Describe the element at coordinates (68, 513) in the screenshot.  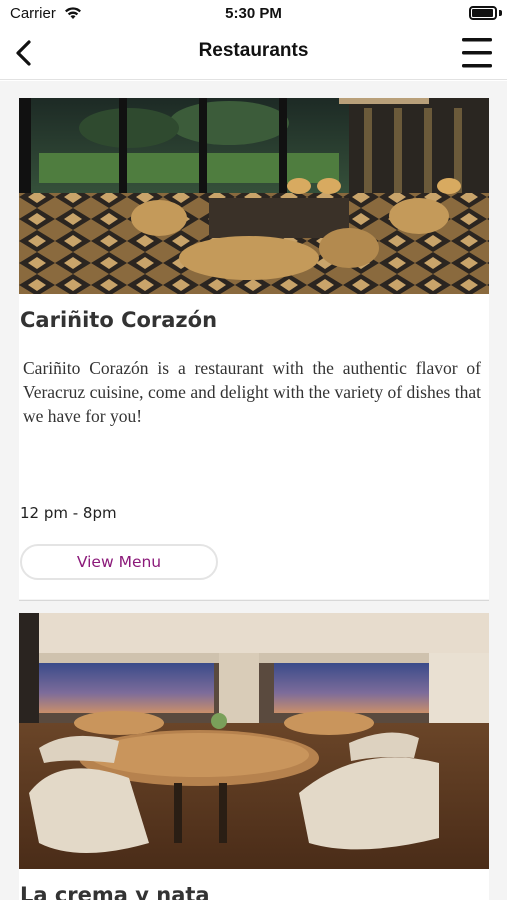
I see `restaurant-hours: 12 pm - 8pm` at that location.